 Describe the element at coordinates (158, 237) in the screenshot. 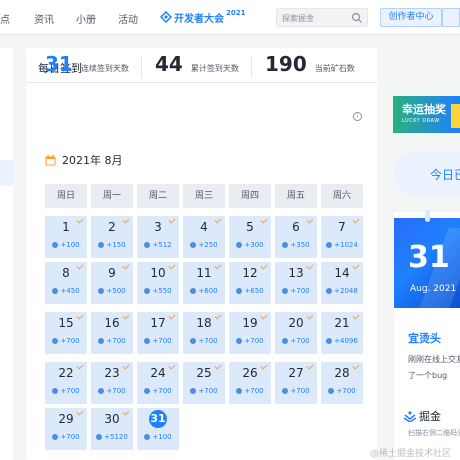

I see `calendar-day: 3 +512` at that location.